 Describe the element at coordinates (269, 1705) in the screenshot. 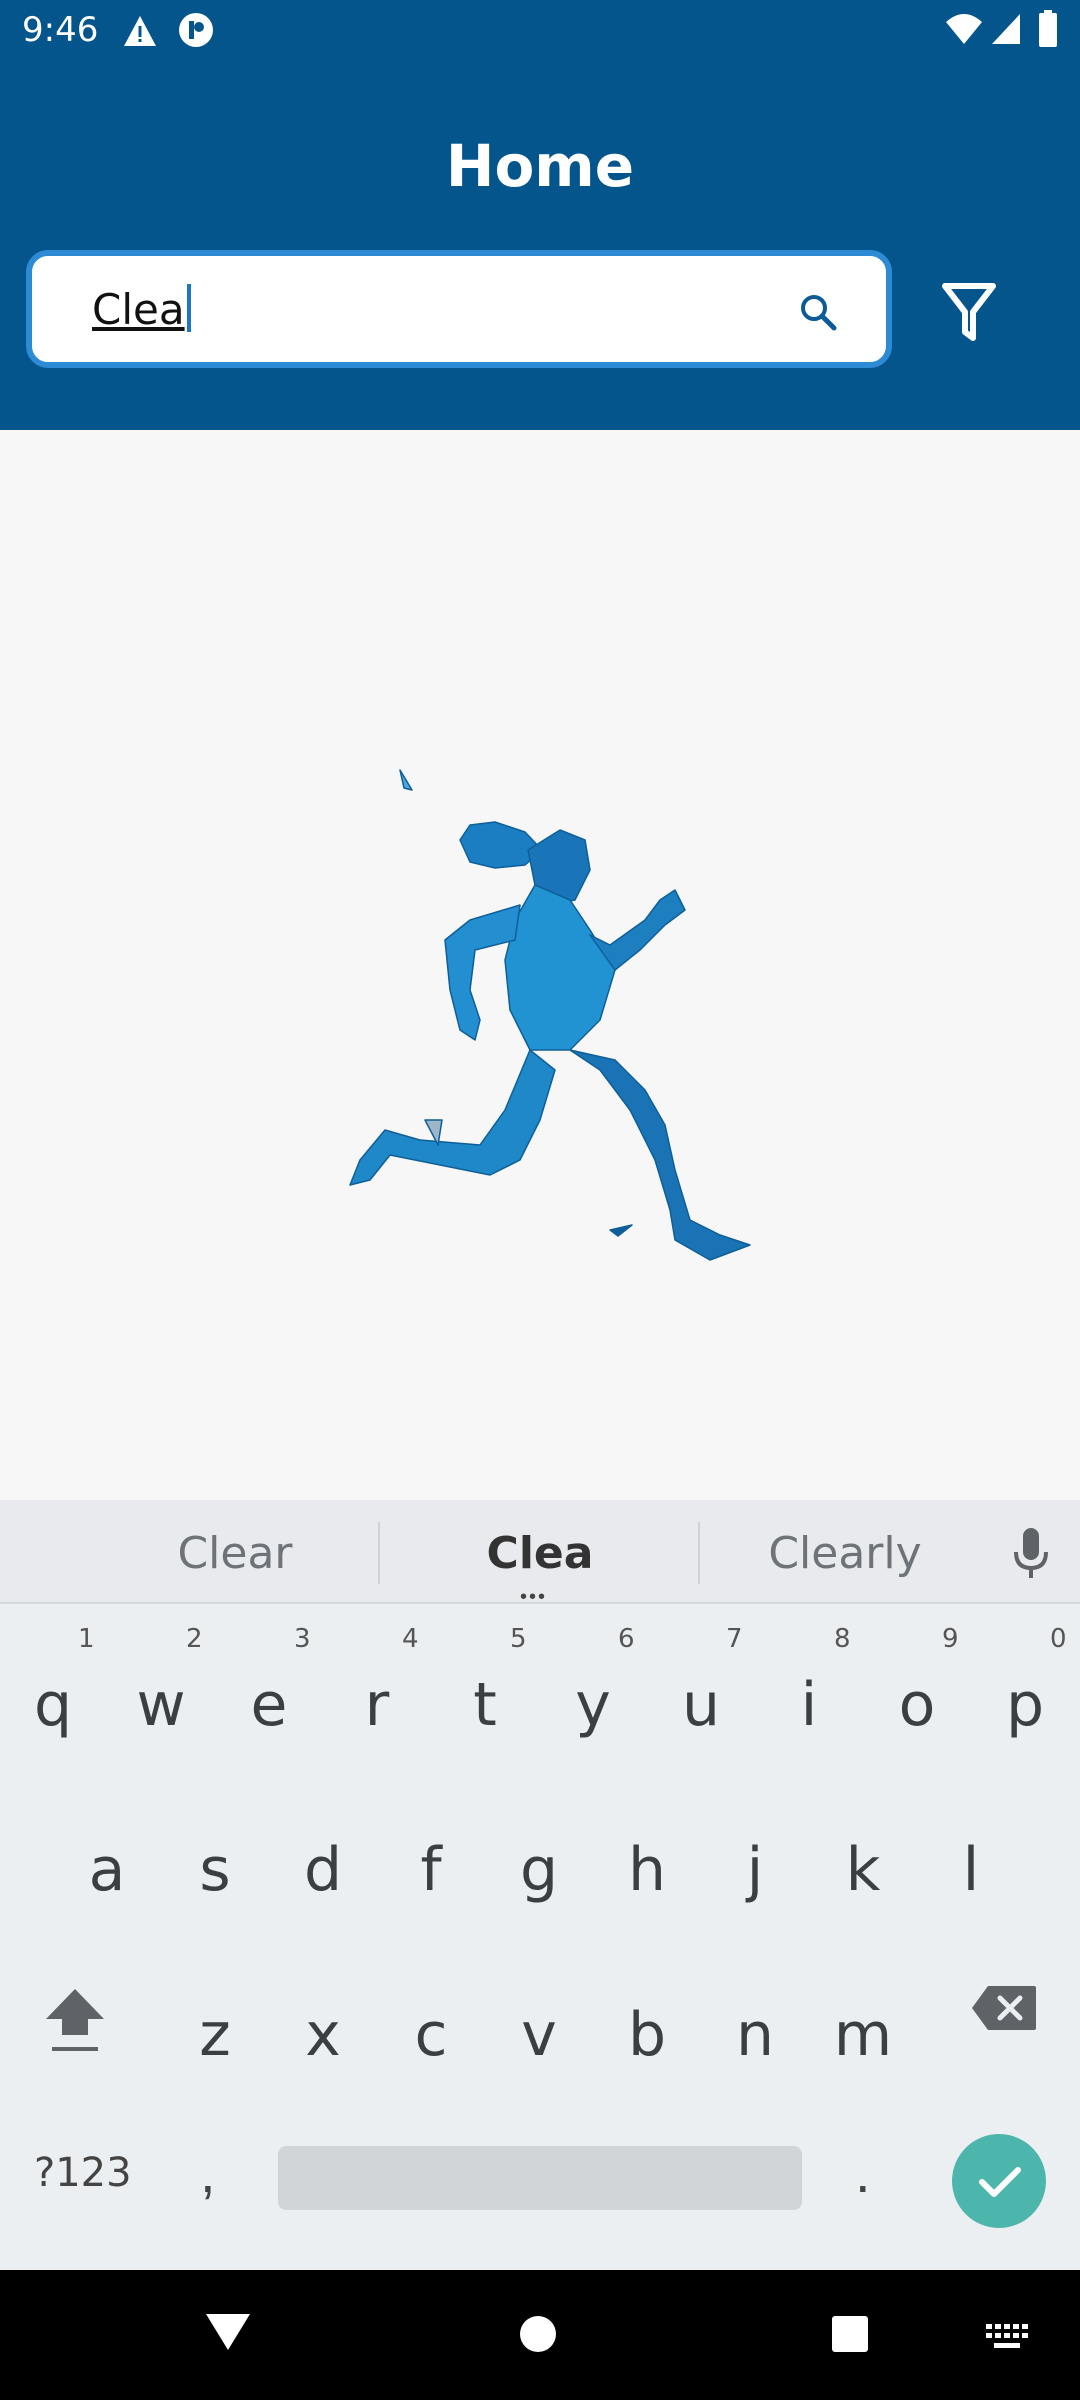

I see `key-e: e` at that location.